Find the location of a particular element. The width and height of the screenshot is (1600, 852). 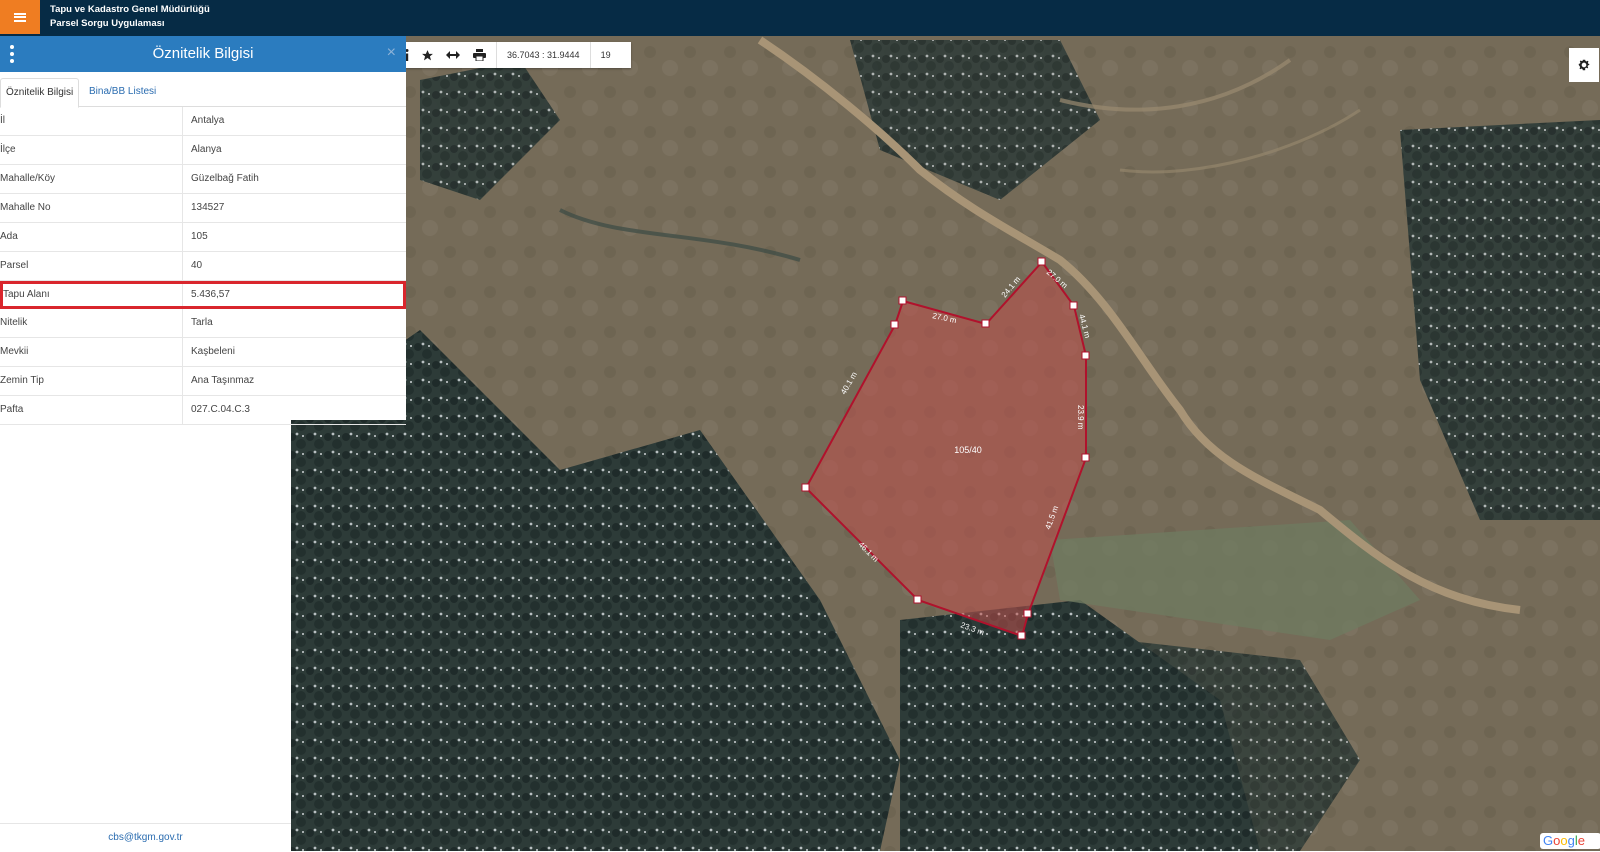

table-row: Ada 105 is located at coordinates (203, 237).